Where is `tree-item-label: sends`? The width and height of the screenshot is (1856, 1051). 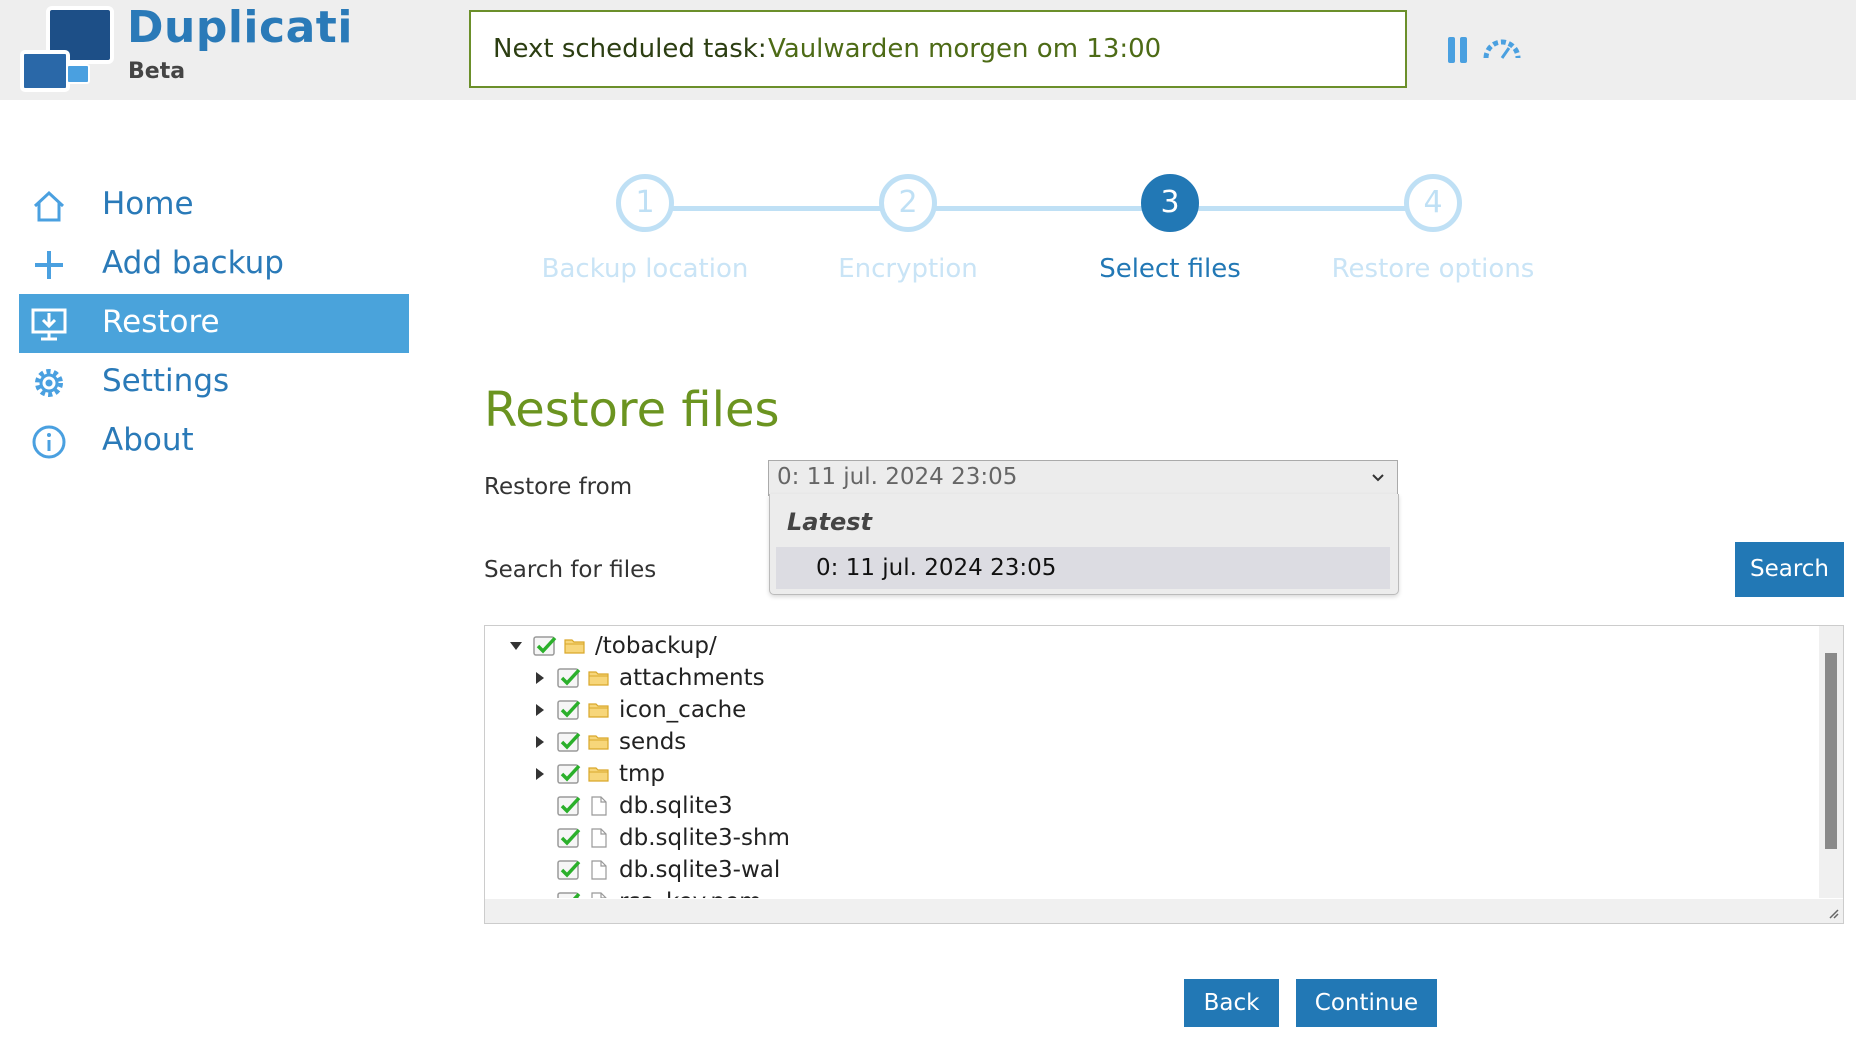 tree-item-label: sends is located at coordinates (653, 742).